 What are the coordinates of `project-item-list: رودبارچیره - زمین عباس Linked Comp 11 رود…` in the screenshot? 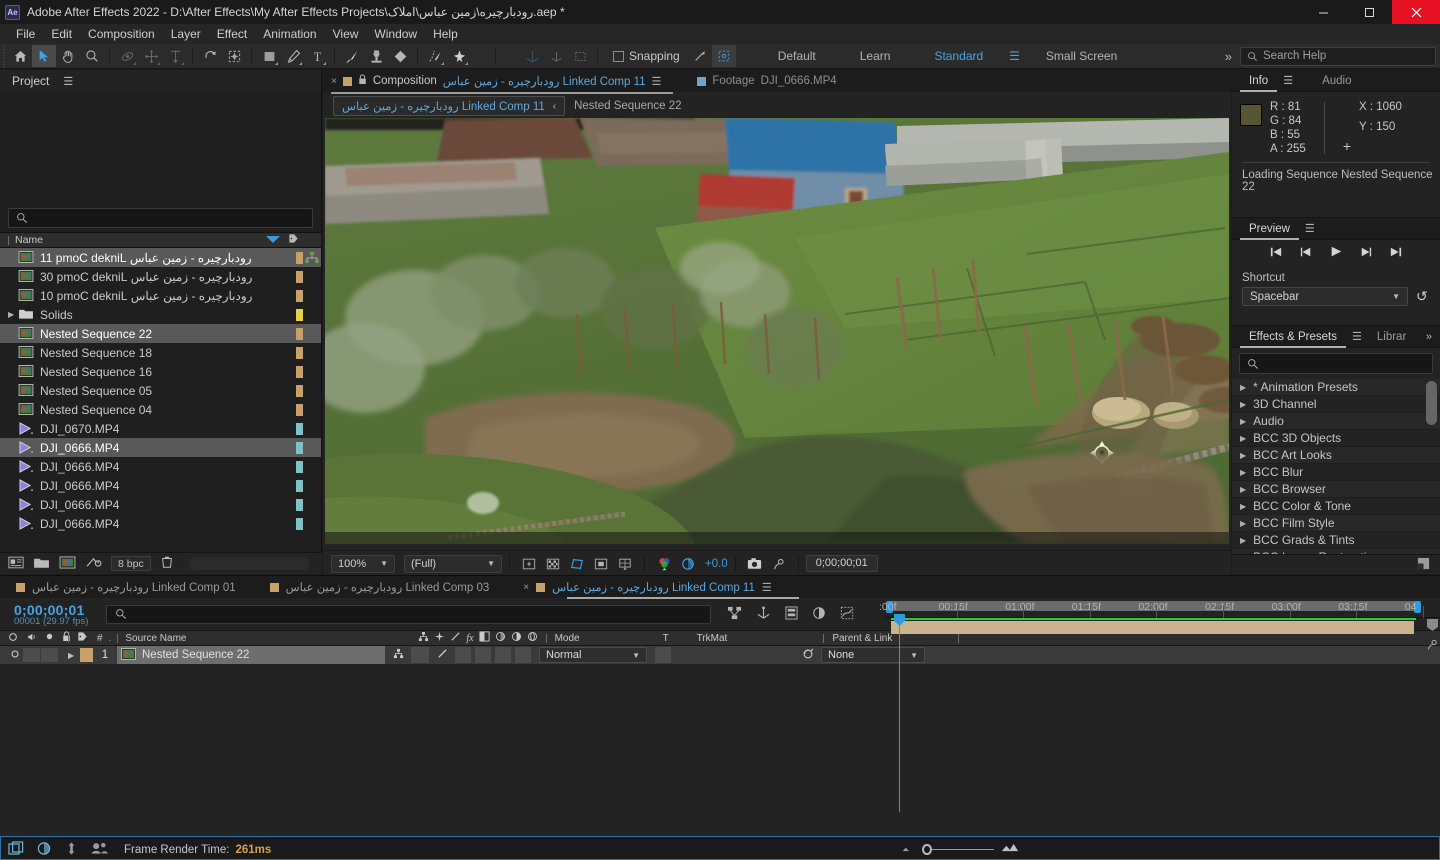 It's located at (160, 390).